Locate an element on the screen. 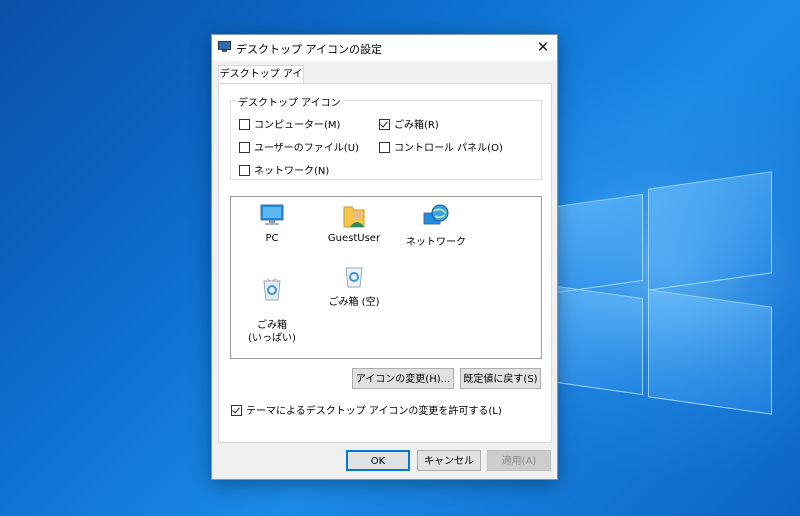 Image resolution: width=800 pixels, height=516 pixels. title-bar: デスクトップ アイコンの設定 ✕ is located at coordinates (384, 48).